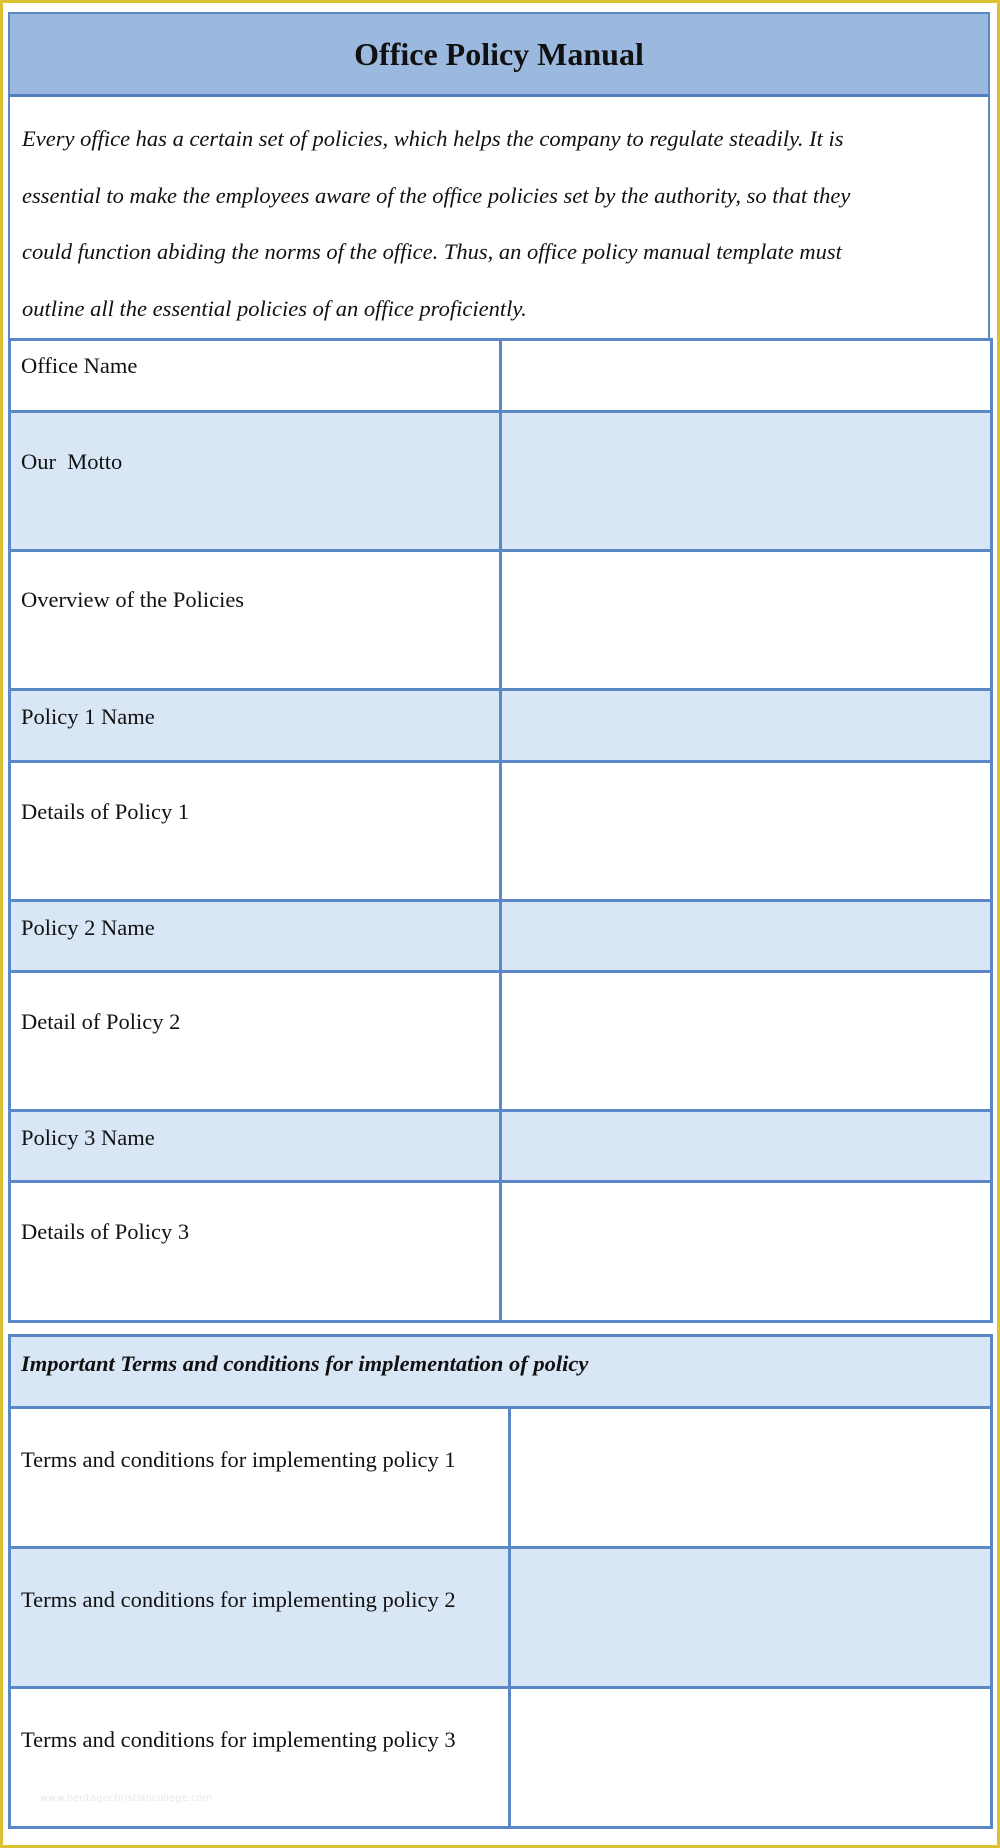  Describe the element at coordinates (746, 936) in the screenshot. I see `field-policy-2-name` at that location.